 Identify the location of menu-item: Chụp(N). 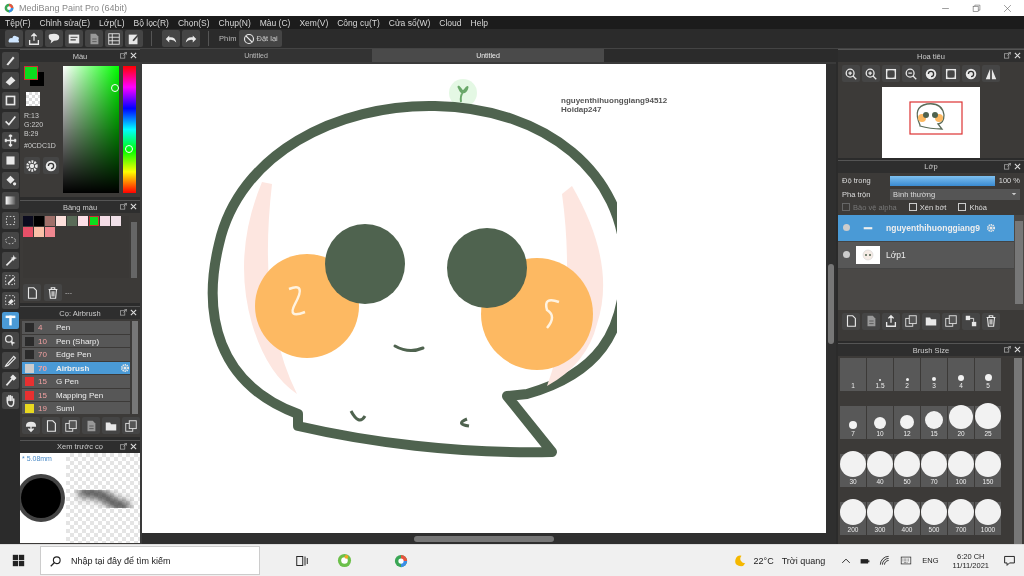
(234, 22).